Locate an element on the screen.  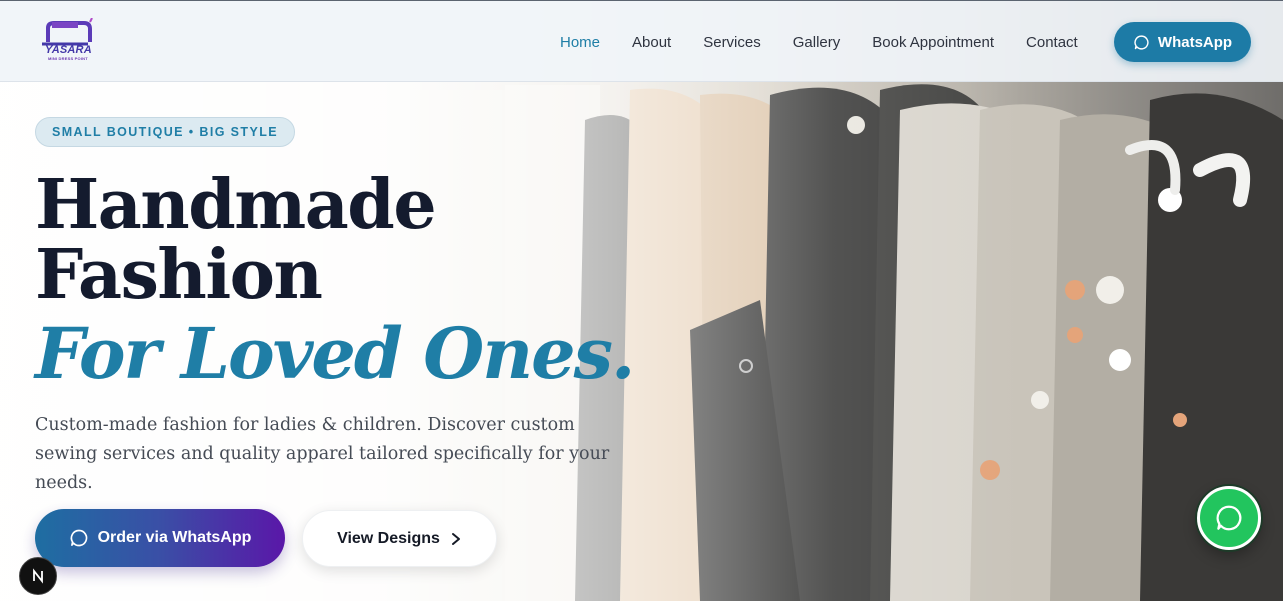
view-designs-button: View Designs is located at coordinates (399, 538).